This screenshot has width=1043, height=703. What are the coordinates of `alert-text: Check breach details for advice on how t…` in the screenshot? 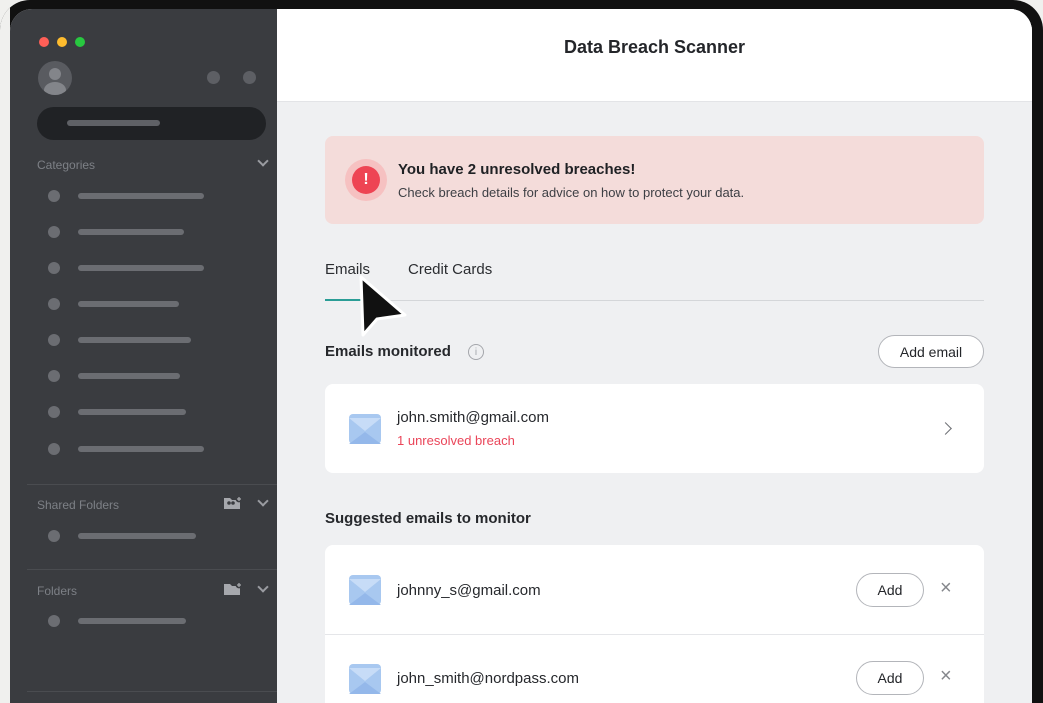 It's located at (571, 192).